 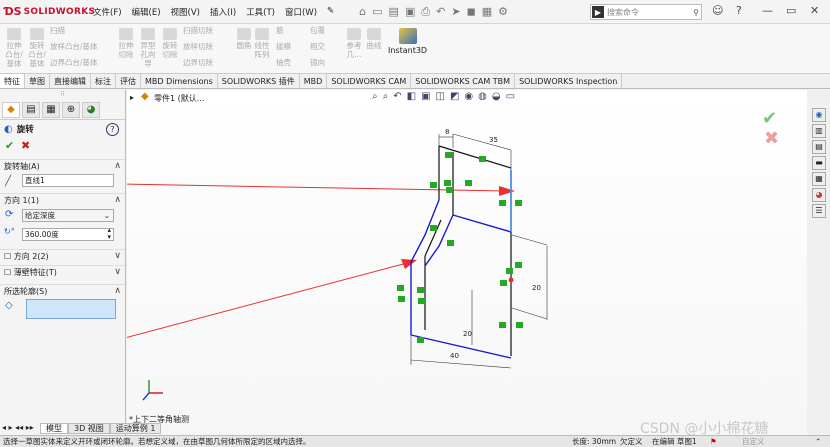 I want to click on tab-motion-study: 运动算例 1, so click(x=135, y=428).